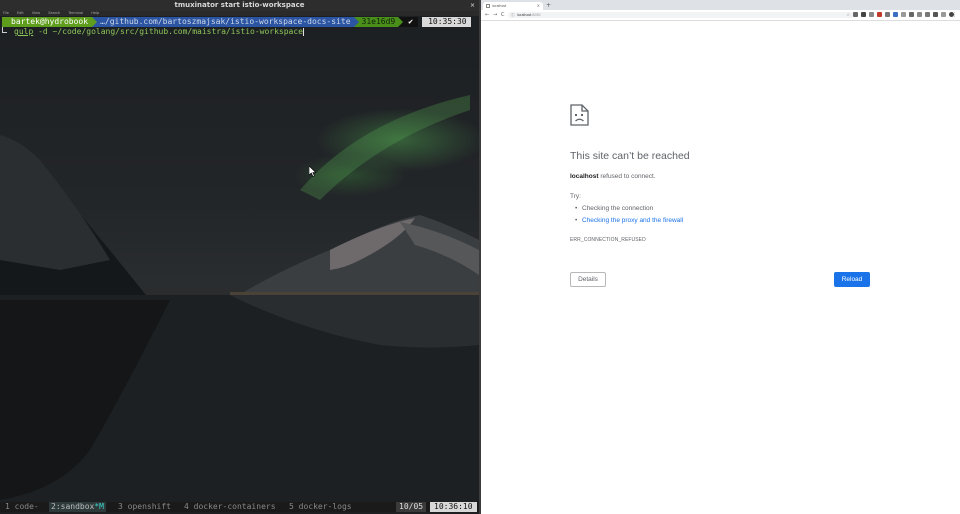 The image size is (960, 514). I want to click on sad-page-icon, so click(579, 115).